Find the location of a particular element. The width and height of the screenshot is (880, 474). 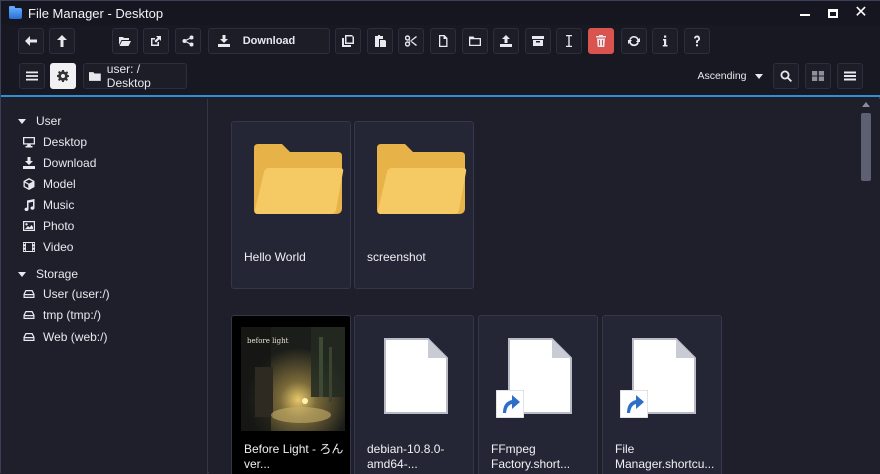

download-button: Download is located at coordinates (269, 41).